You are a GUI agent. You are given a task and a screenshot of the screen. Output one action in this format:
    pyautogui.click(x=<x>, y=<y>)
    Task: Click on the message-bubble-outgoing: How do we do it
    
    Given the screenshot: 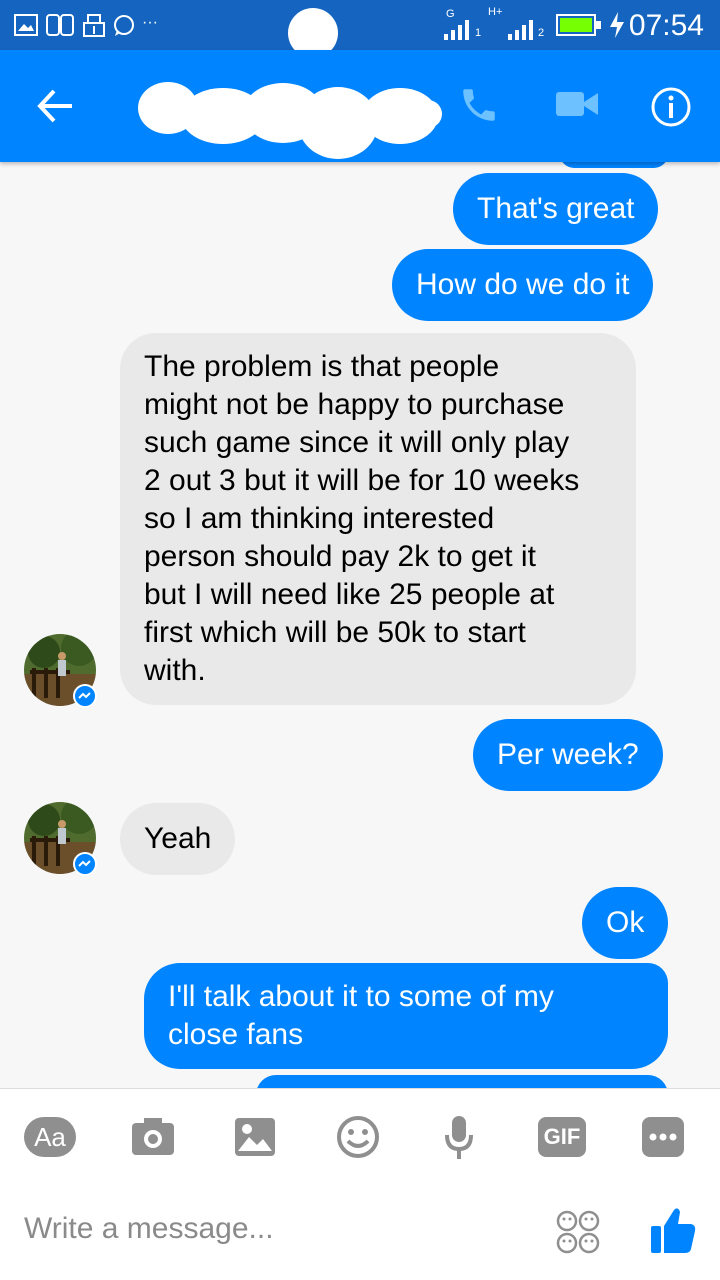 What is the action you would take?
    pyautogui.click(x=523, y=285)
    